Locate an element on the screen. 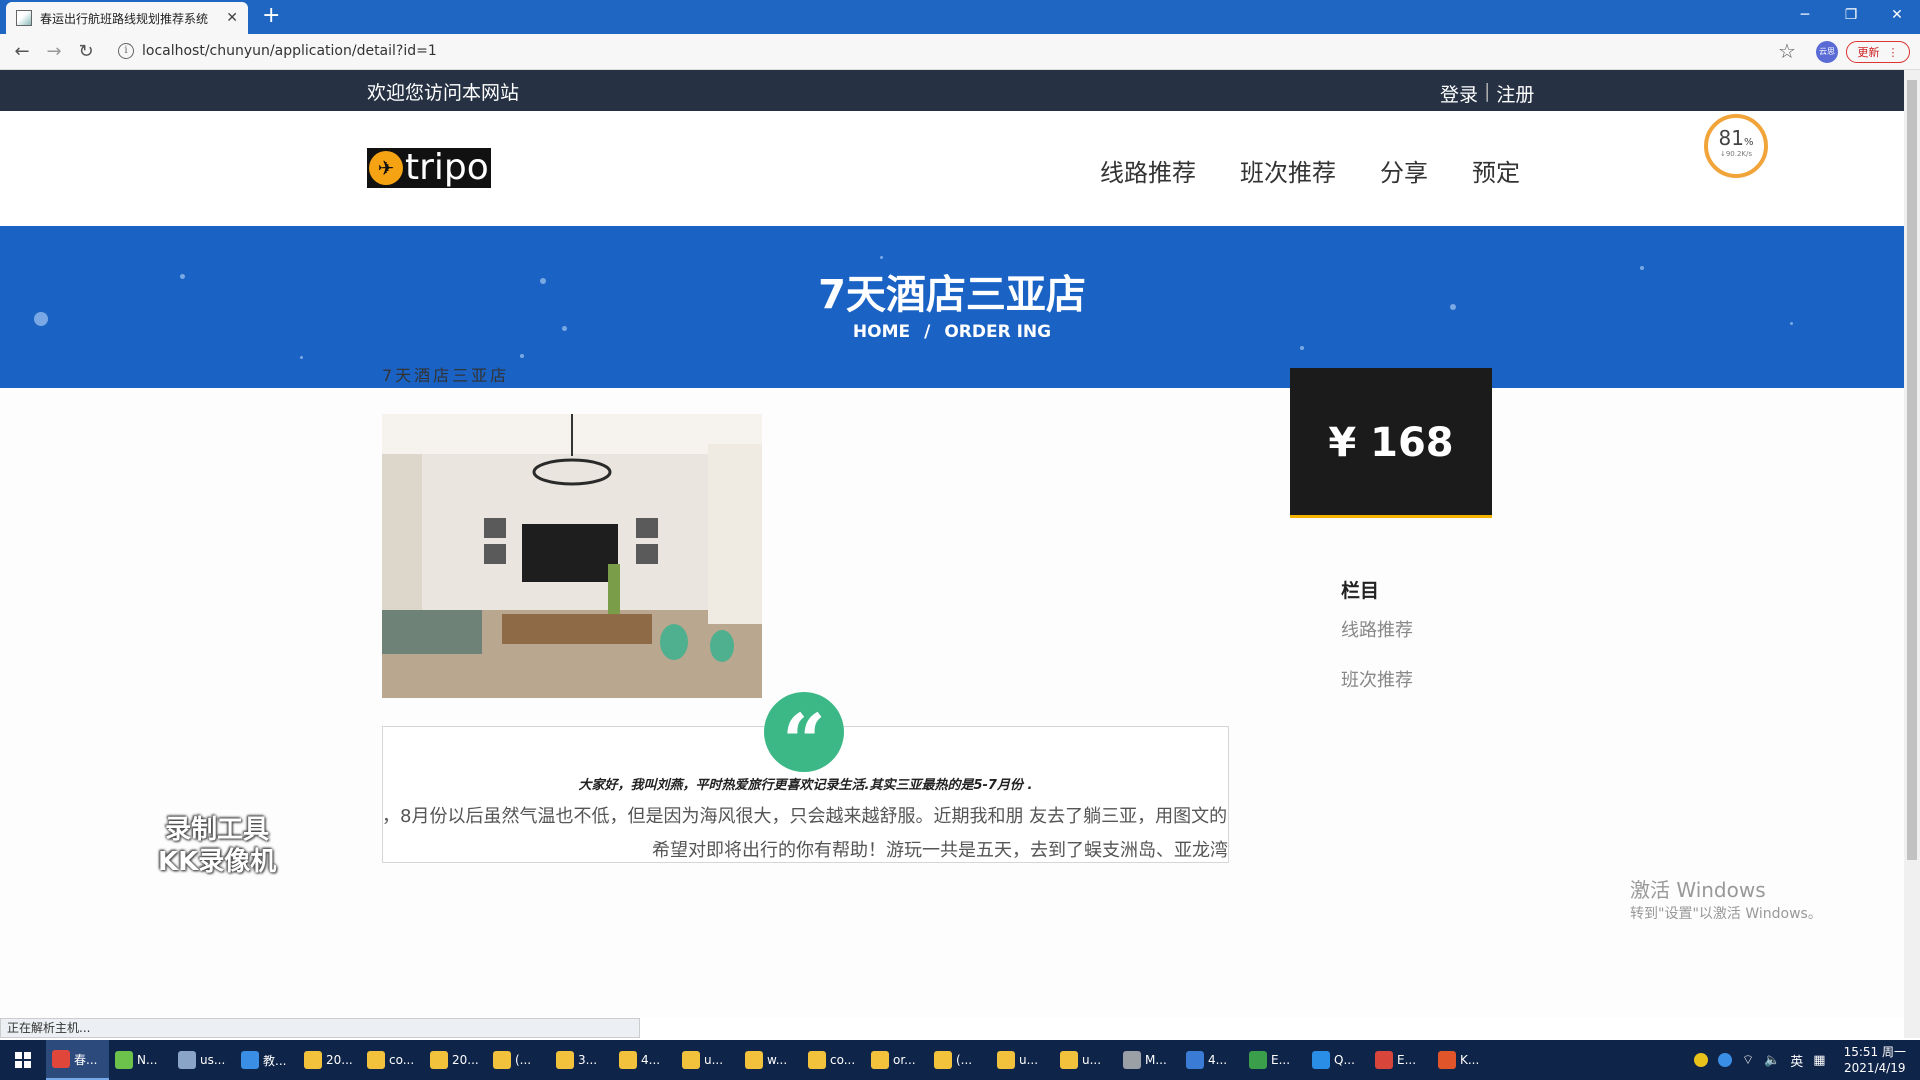  auth-links: 登录 | 注册 is located at coordinates (1487, 93).